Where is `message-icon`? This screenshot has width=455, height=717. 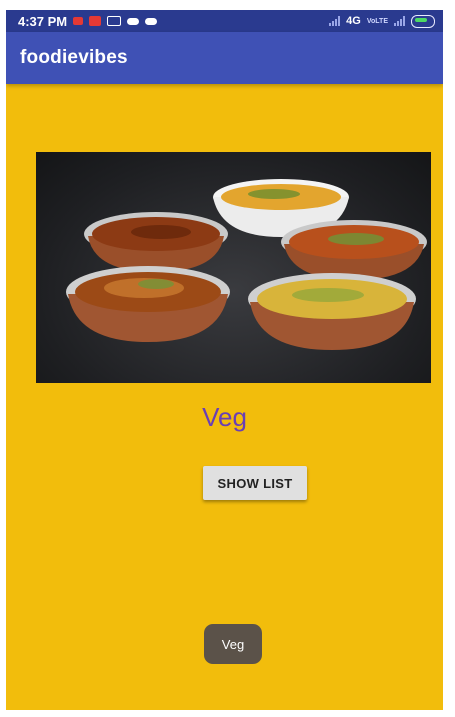
message-icon is located at coordinates (114, 21).